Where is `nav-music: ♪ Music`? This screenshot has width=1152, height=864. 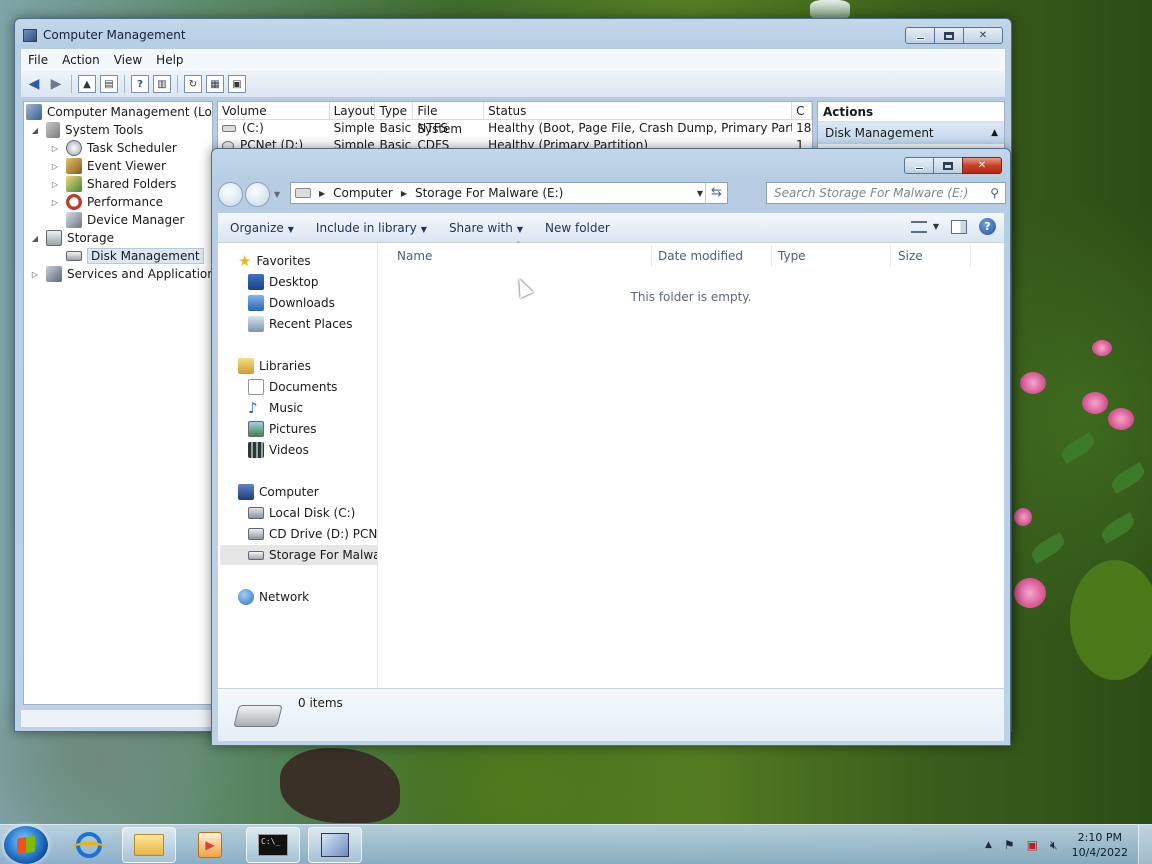
nav-music: ♪ Music is located at coordinates (275, 408).